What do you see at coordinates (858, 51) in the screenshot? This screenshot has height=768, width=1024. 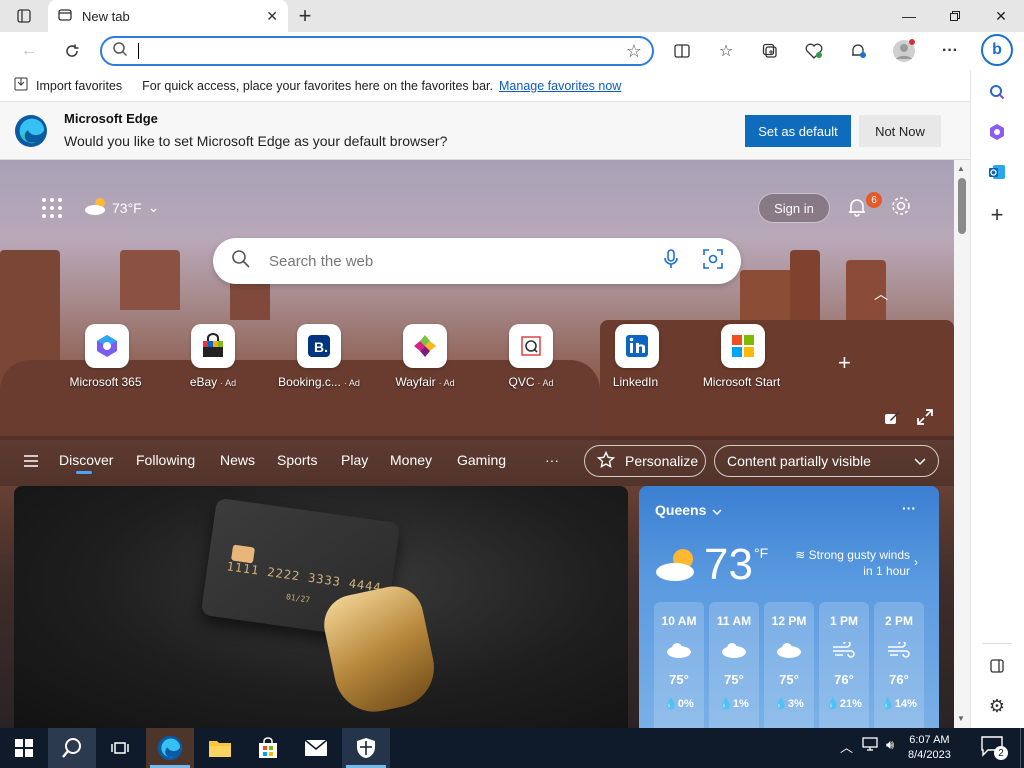 I see `notifications-toolbar-icon` at bounding box center [858, 51].